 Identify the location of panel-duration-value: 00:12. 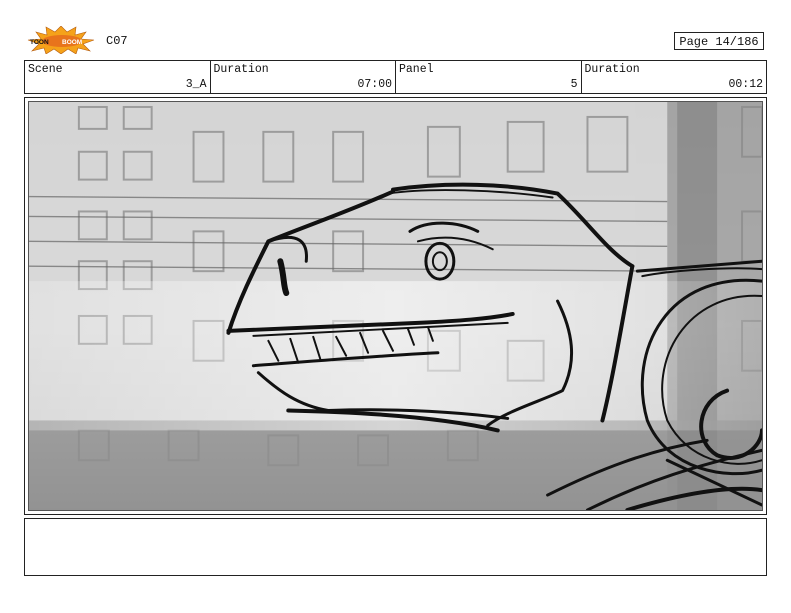
(745, 84).